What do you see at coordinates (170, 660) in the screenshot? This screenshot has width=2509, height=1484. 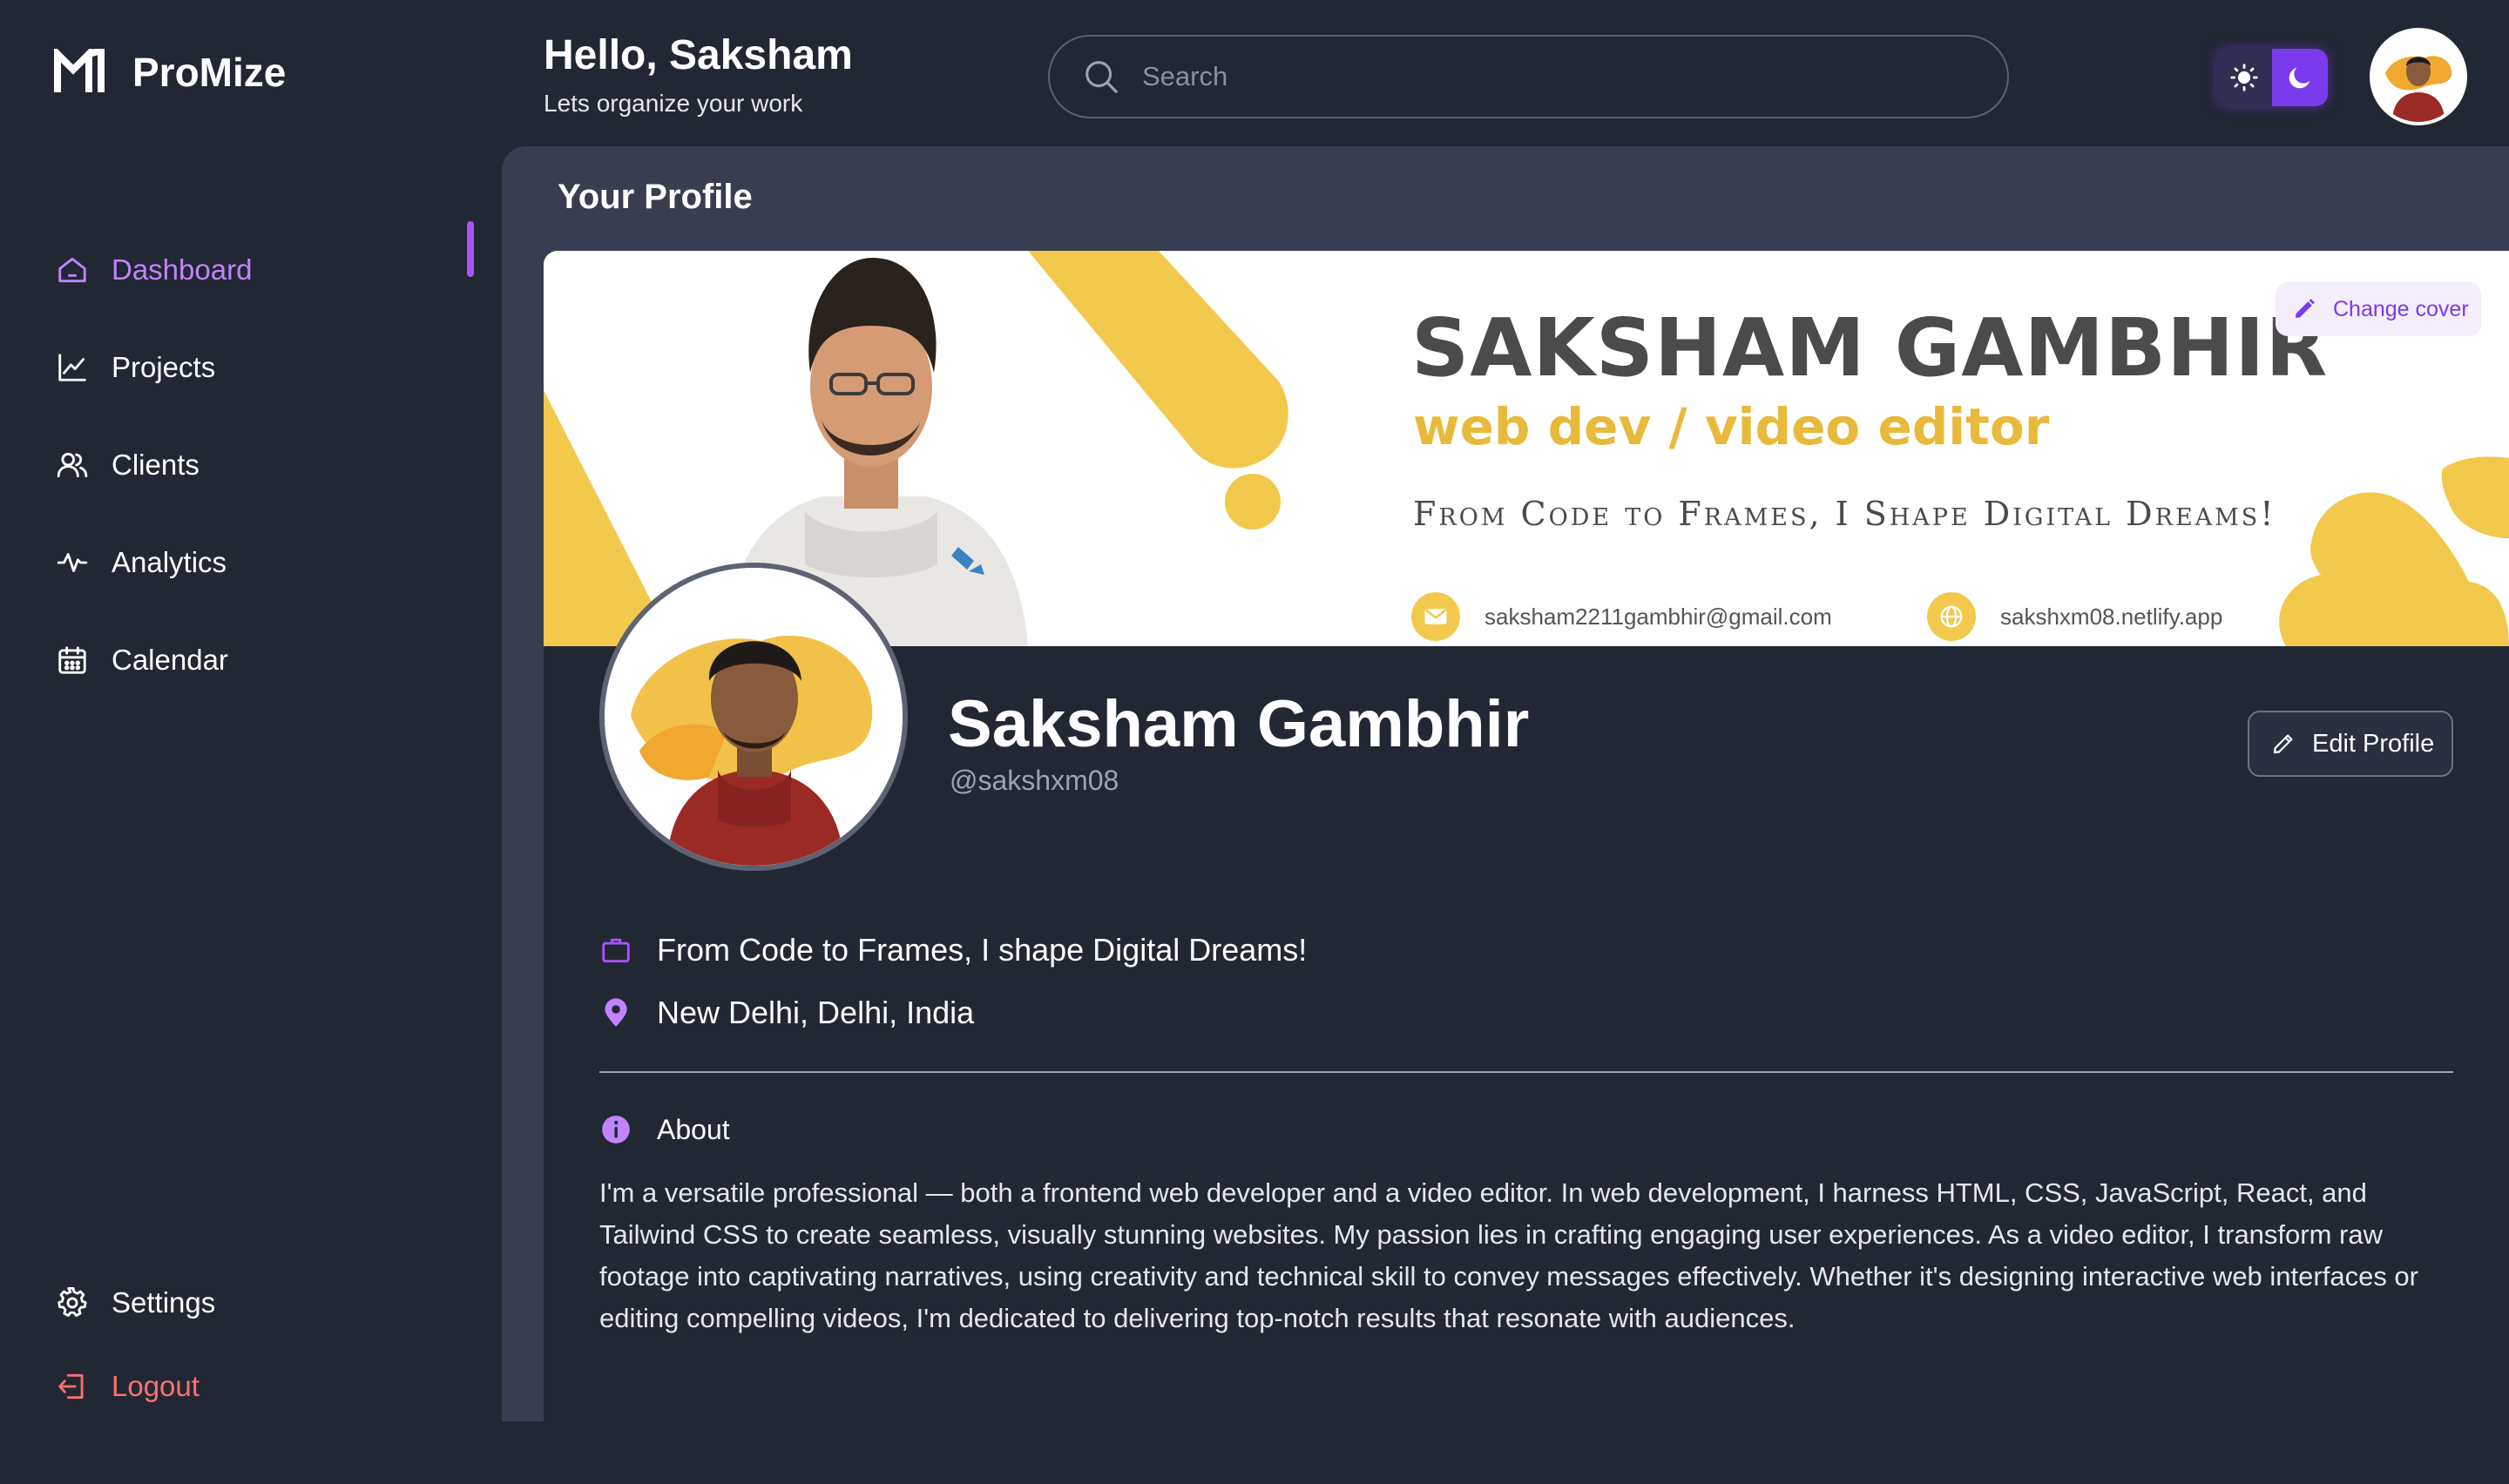 I see `sidebar-item-label: Calendar` at bounding box center [170, 660].